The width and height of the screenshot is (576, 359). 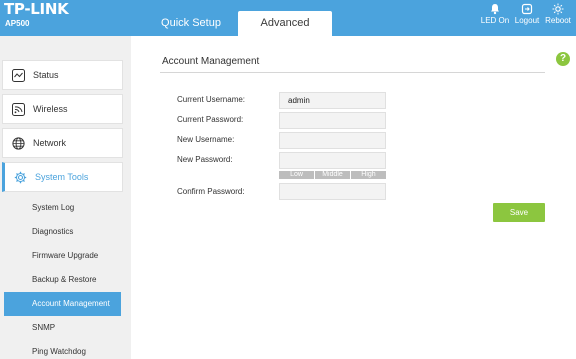 I want to click on subnav-diagnostics: Diagnostics, so click(x=62, y=232).